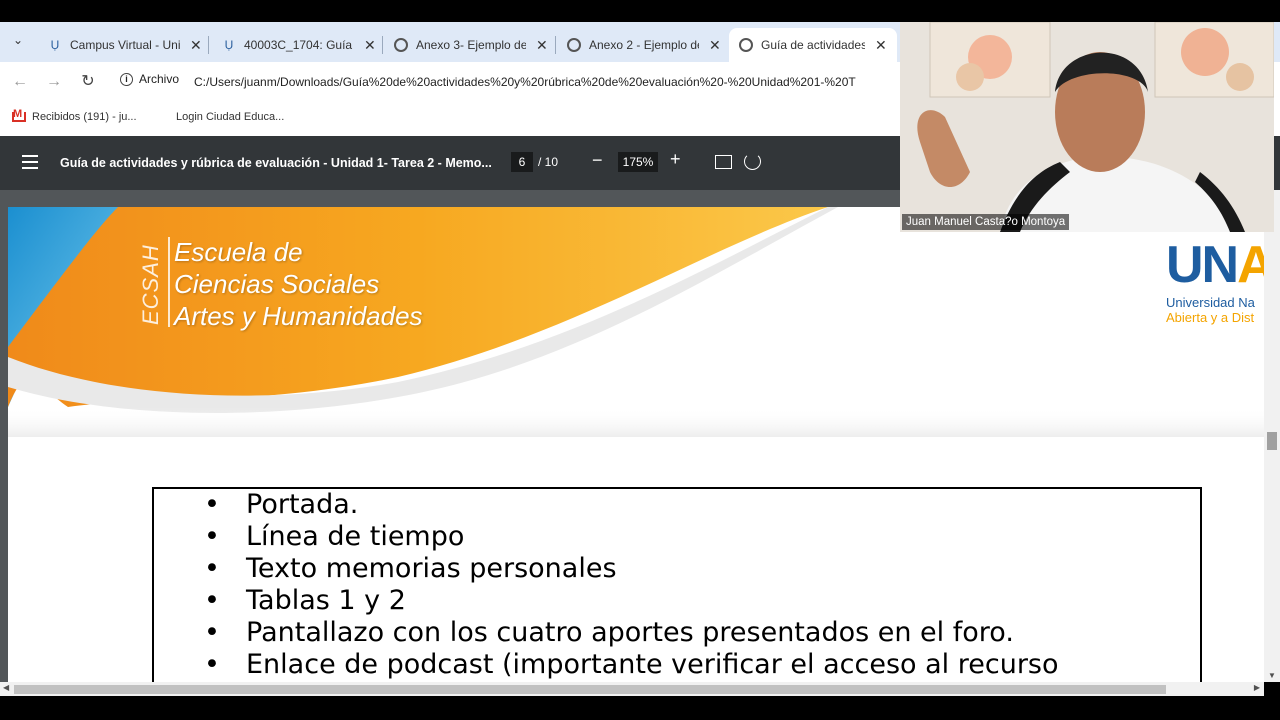 This screenshot has height=720, width=1280. I want to click on tab-title: 40003C_1704: Guía d, so click(299, 45).